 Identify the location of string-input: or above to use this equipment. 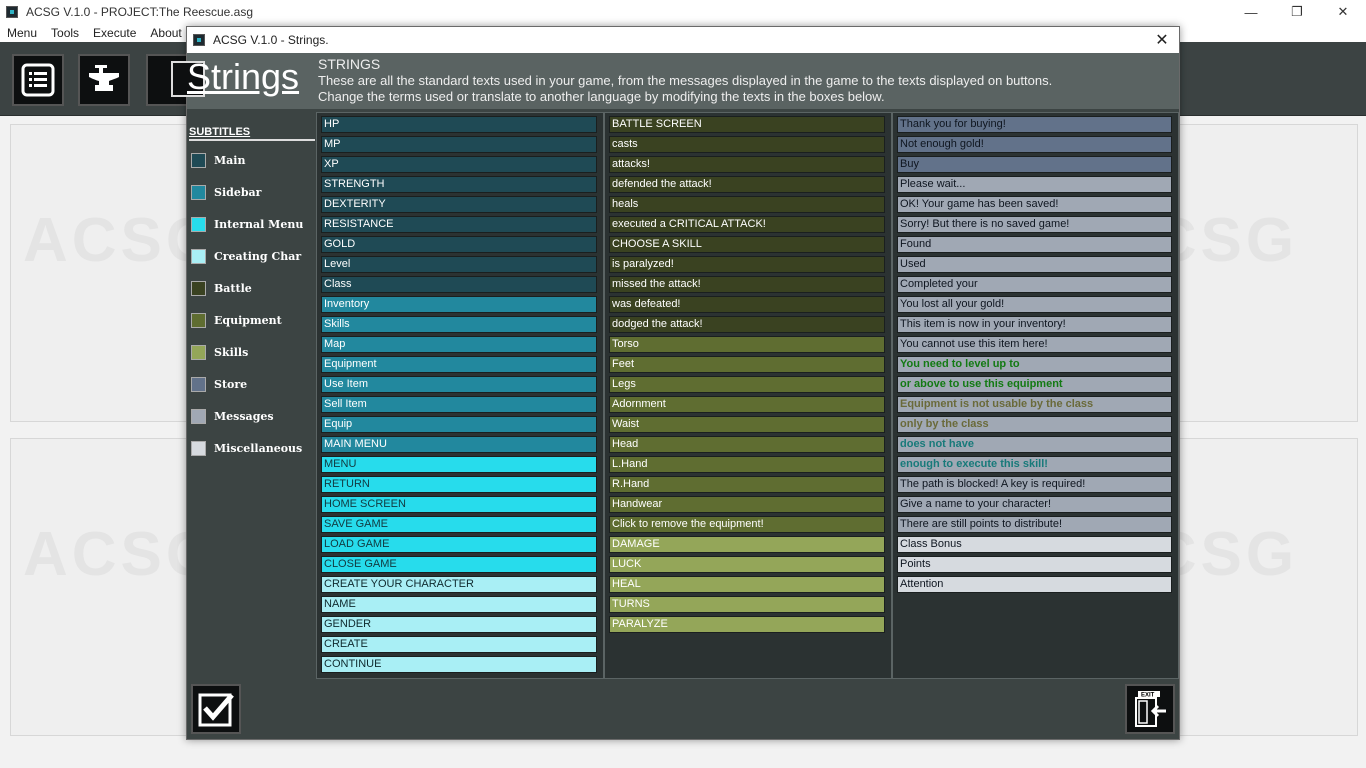
(1034, 384).